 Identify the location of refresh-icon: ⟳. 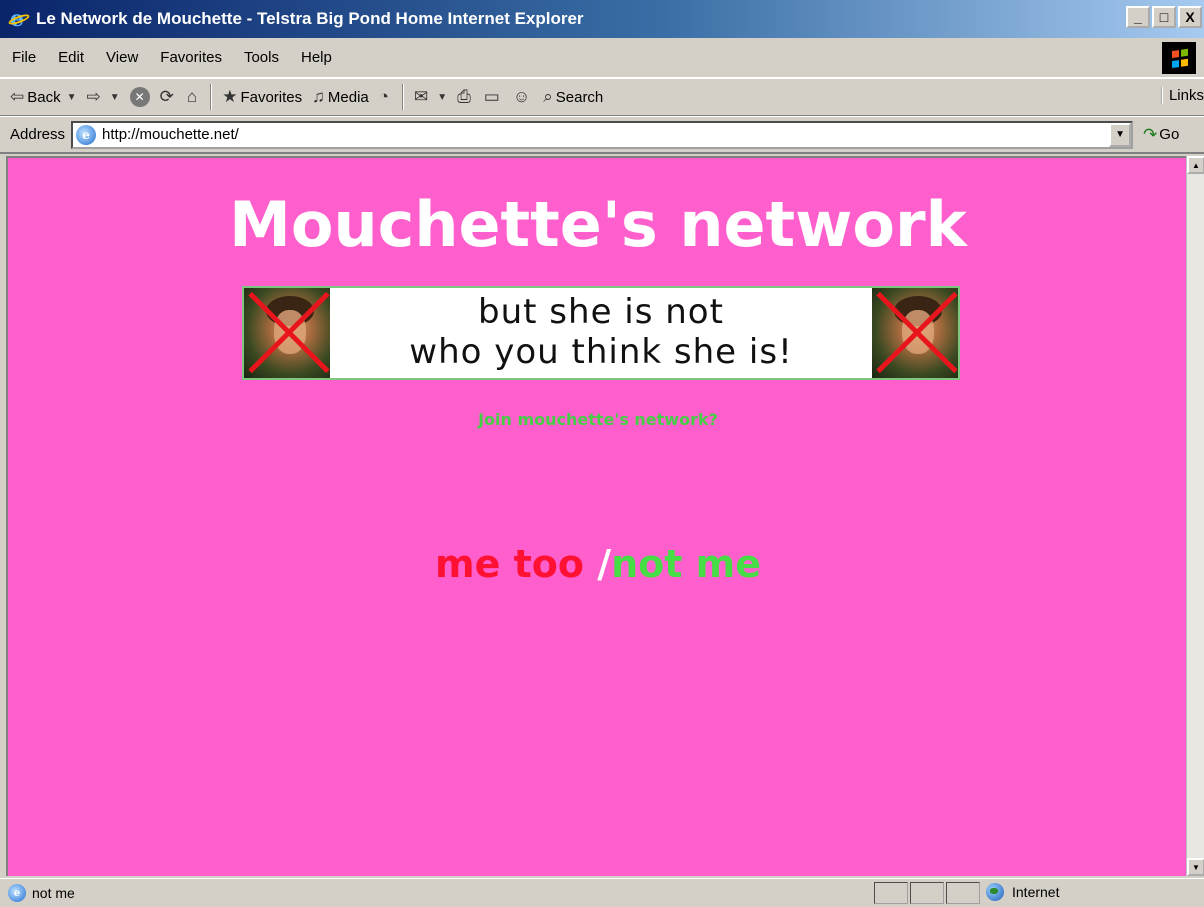
(166, 96).